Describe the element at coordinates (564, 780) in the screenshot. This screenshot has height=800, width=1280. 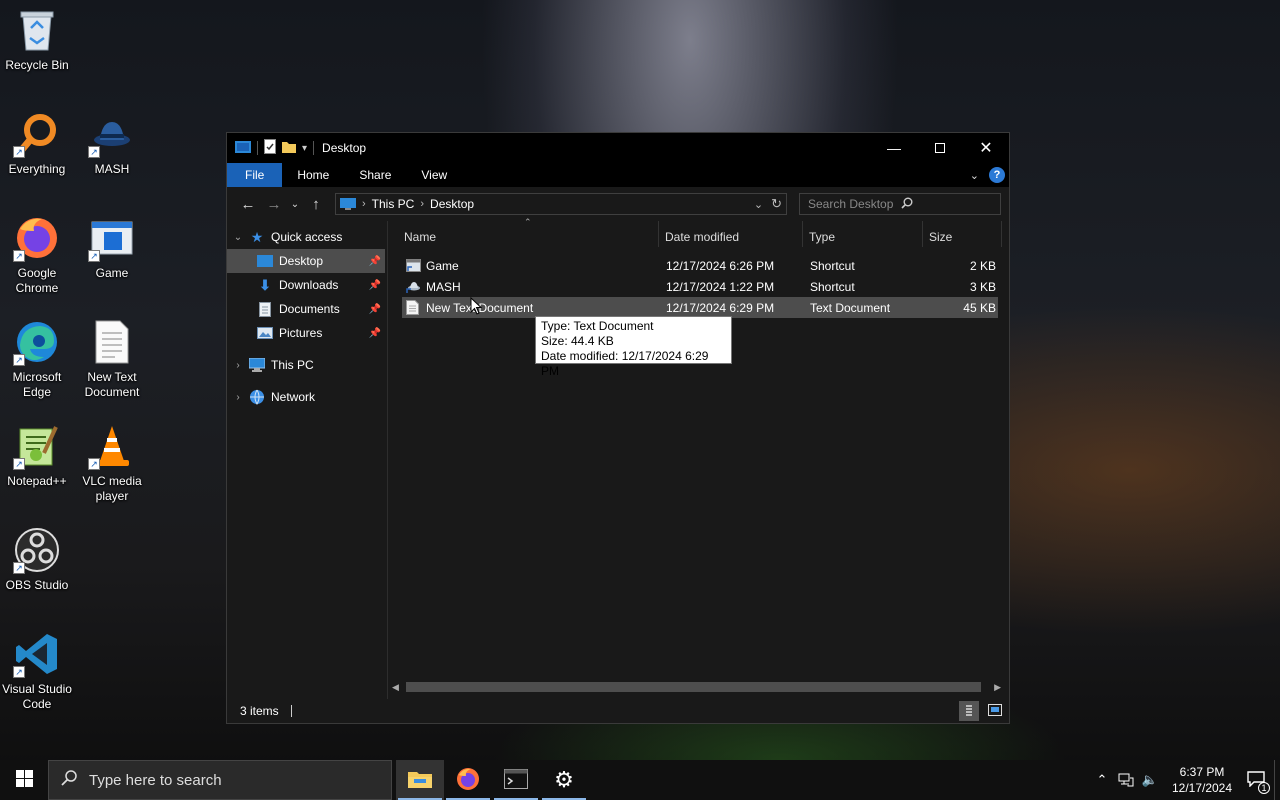
I see `taskbar-app-settings: ⚙` at that location.